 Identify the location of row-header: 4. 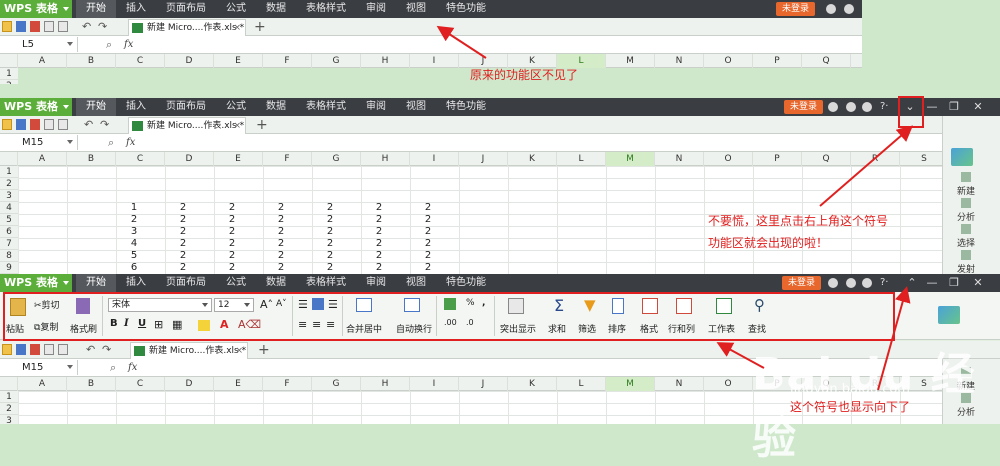
(9, 208).